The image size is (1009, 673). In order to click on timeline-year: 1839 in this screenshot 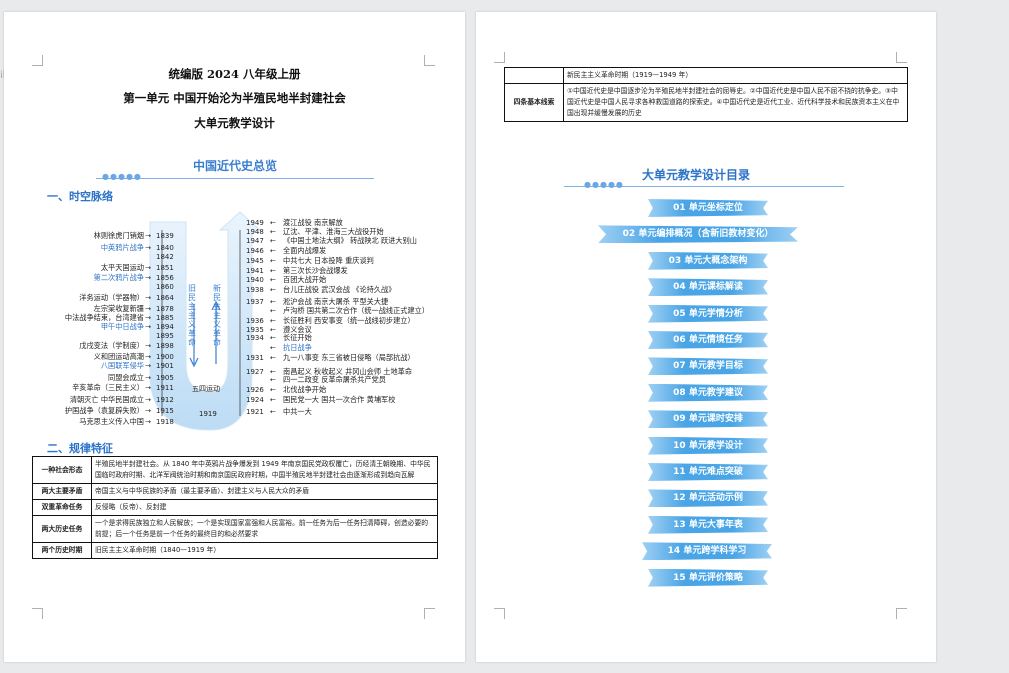, I will do `click(165, 236)`.